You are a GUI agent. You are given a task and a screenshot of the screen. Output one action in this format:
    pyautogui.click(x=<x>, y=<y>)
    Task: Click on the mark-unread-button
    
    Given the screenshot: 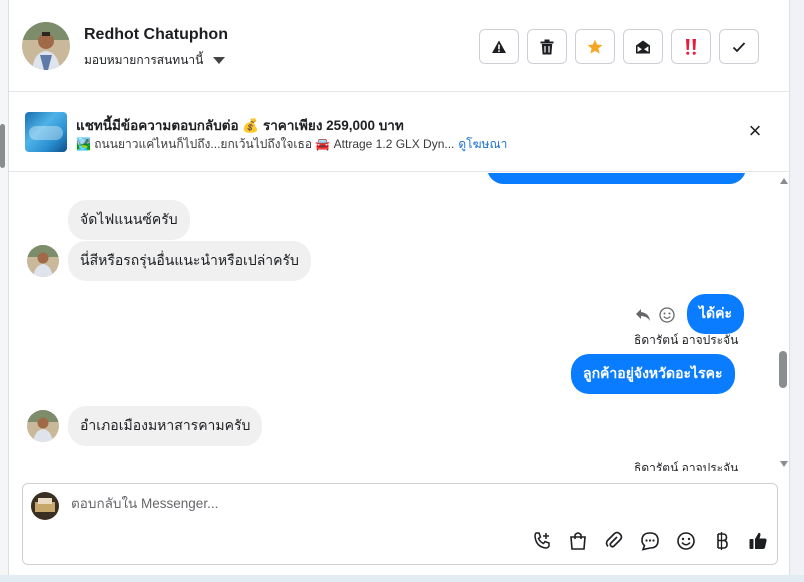 What is the action you would take?
    pyautogui.click(x=643, y=46)
    